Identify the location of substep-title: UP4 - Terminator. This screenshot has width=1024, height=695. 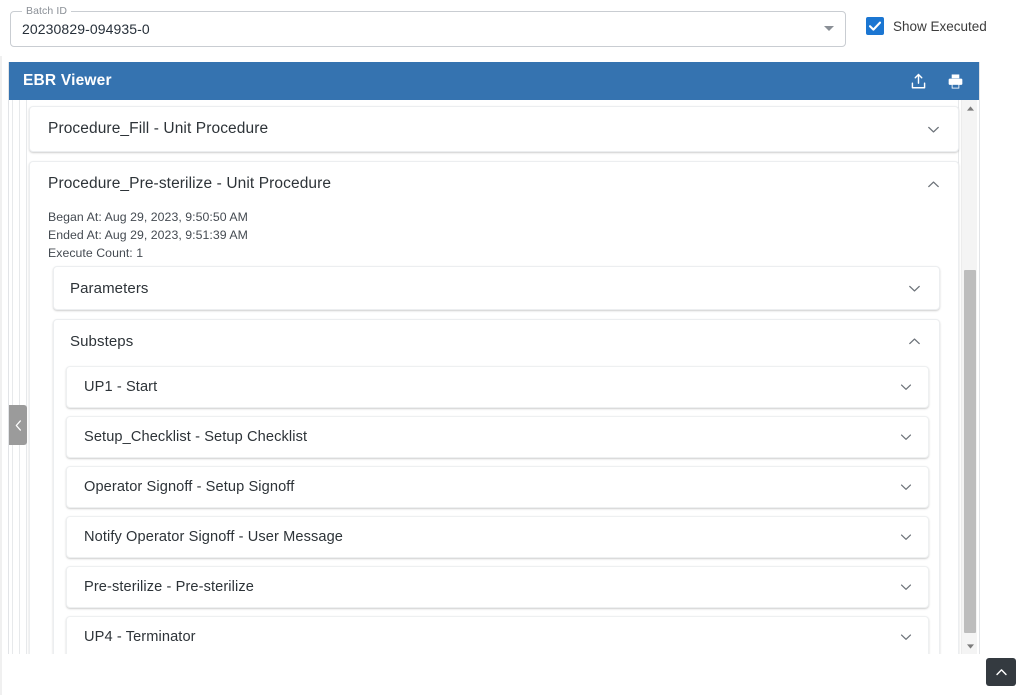
(140, 637).